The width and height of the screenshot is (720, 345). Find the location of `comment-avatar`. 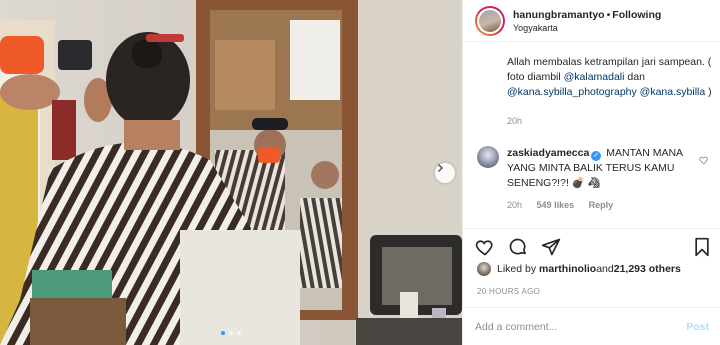

comment-avatar is located at coordinates (488, 157).